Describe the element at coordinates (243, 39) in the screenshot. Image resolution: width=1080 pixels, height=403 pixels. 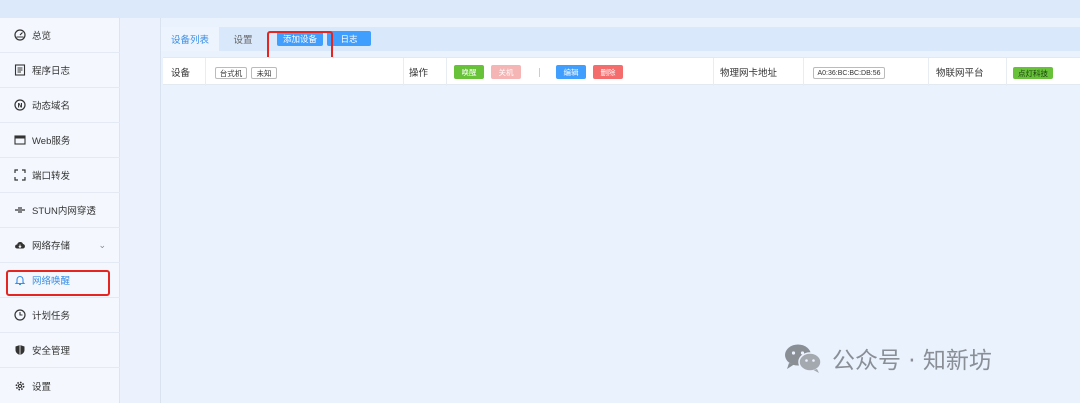
I see `tab-settings: 设置` at that location.